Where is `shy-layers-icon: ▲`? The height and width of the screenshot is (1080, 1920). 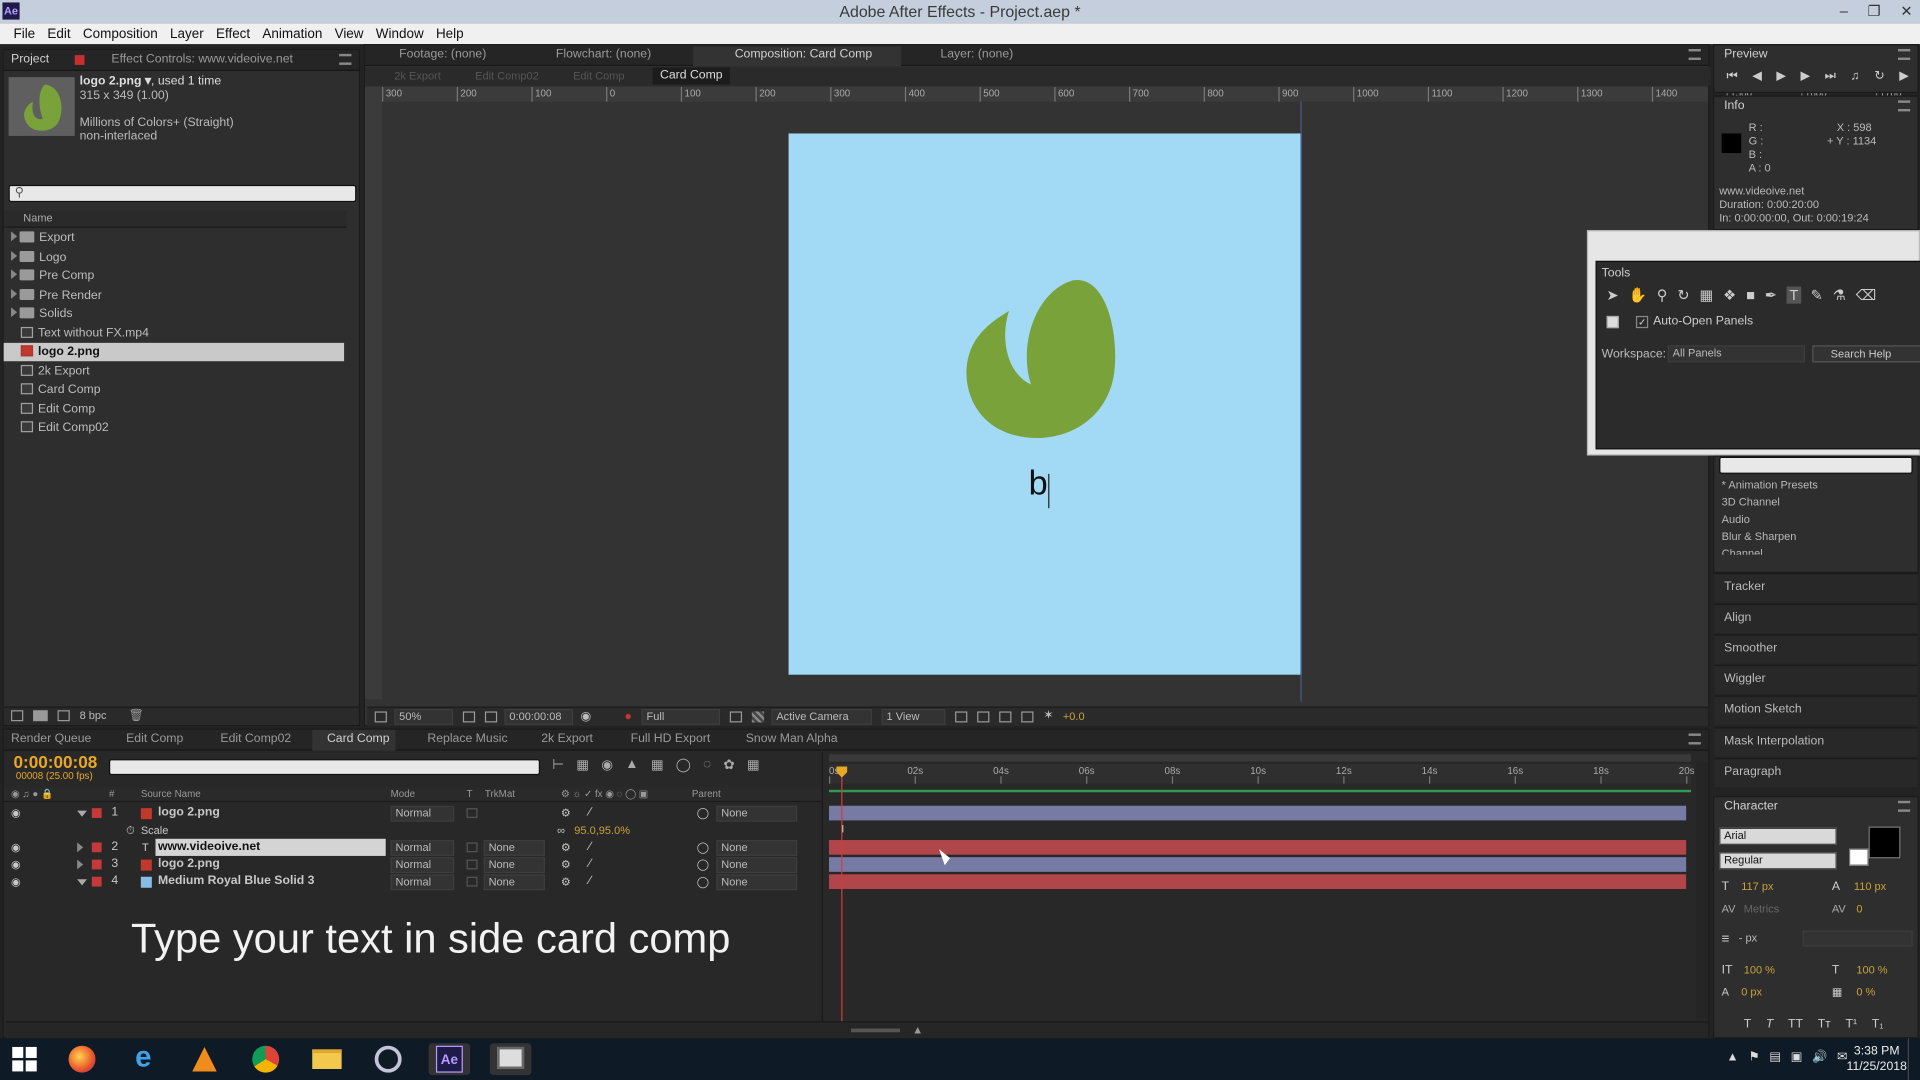
shy-layers-icon: ▲ is located at coordinates (631, 765).